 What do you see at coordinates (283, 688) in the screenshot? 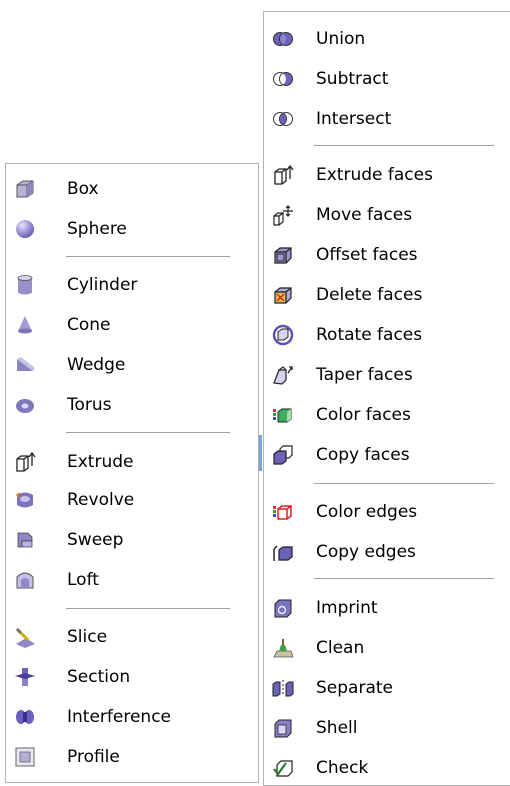
I see `separate-icon` at bounding box center [283, 688].